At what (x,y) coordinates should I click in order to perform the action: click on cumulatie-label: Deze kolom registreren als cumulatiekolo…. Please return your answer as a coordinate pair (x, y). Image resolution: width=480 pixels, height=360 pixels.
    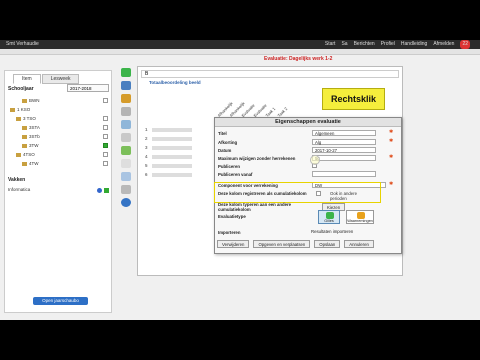
    Looking at the image, I should click on (262, 193).